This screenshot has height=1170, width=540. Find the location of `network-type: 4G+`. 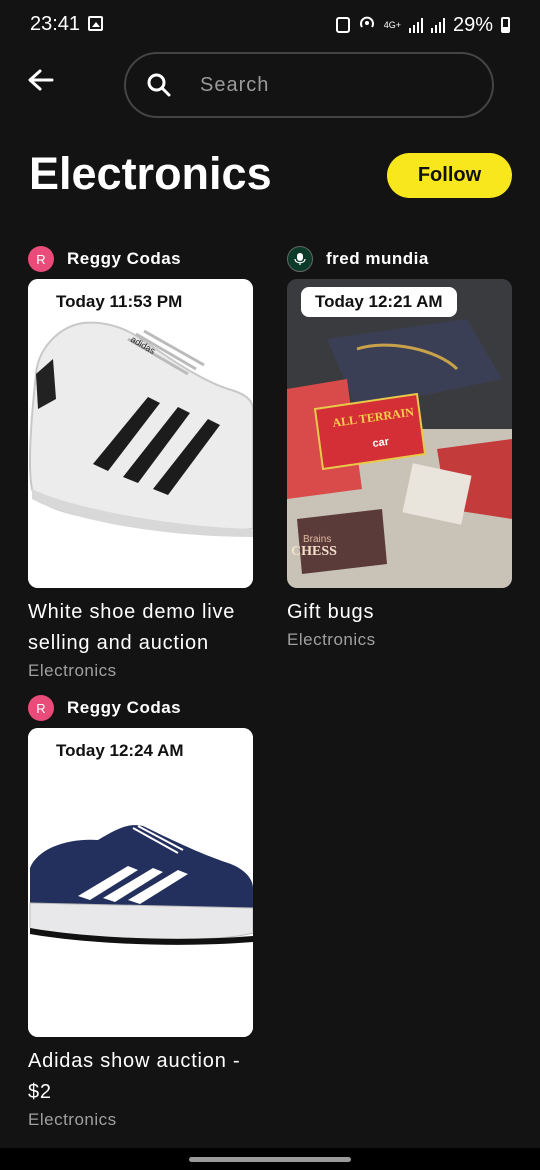

network-type: 4G+ is located at coordinates (392, 24).